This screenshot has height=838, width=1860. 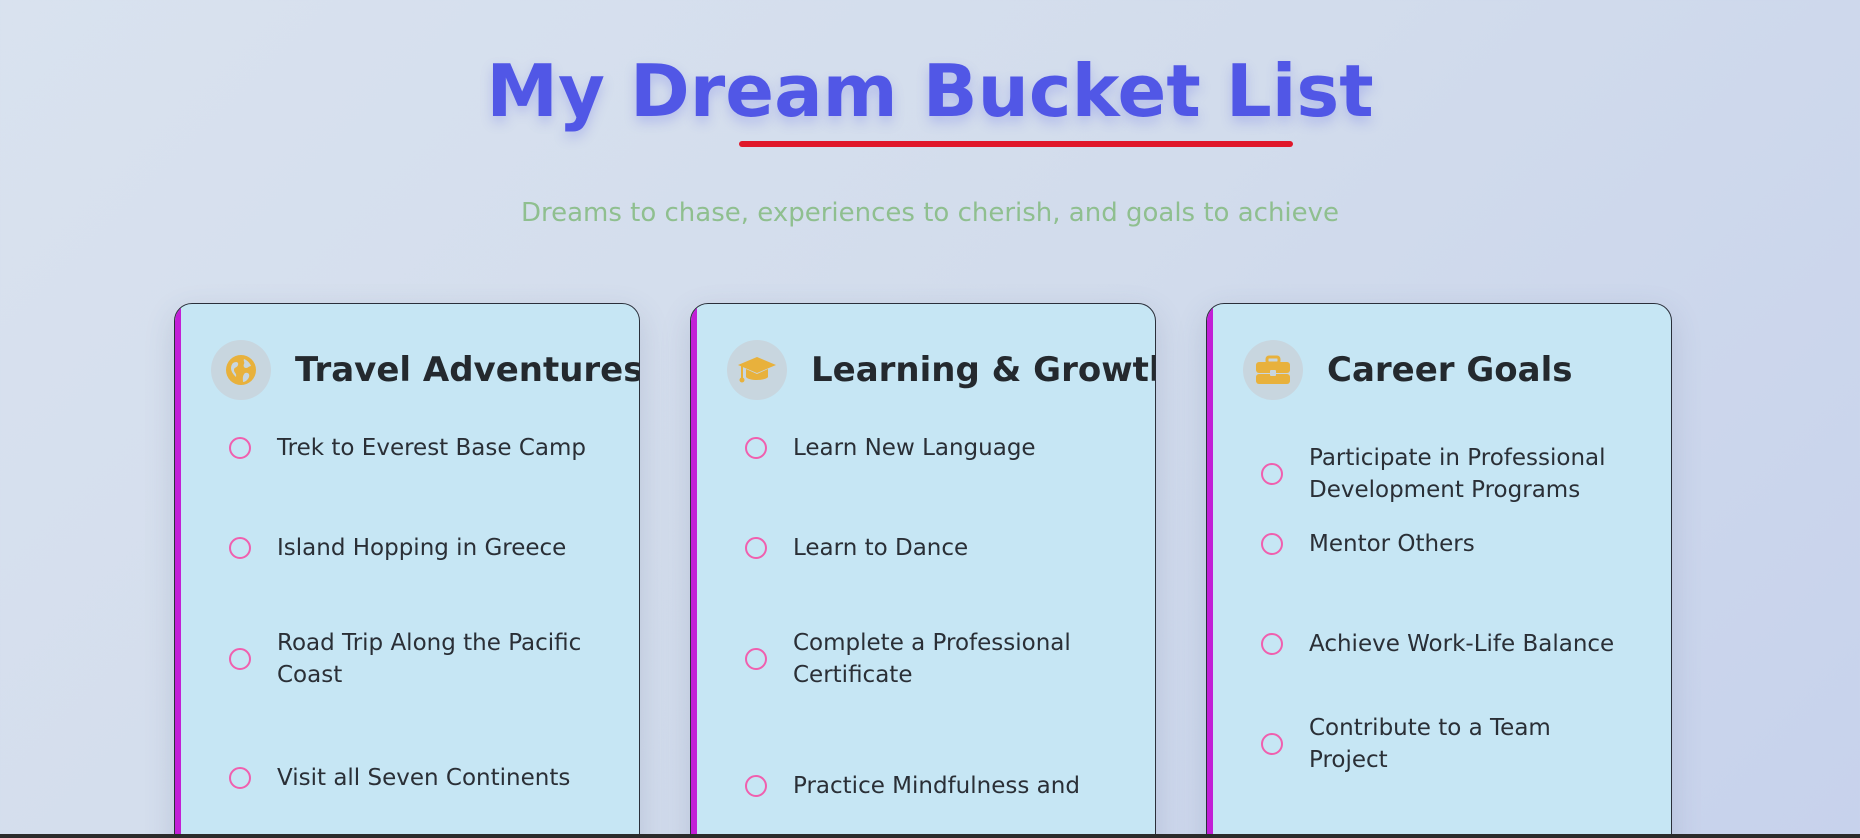 I want to click on list-item: Island Hopping in Greece, so click(x=419, y=548).